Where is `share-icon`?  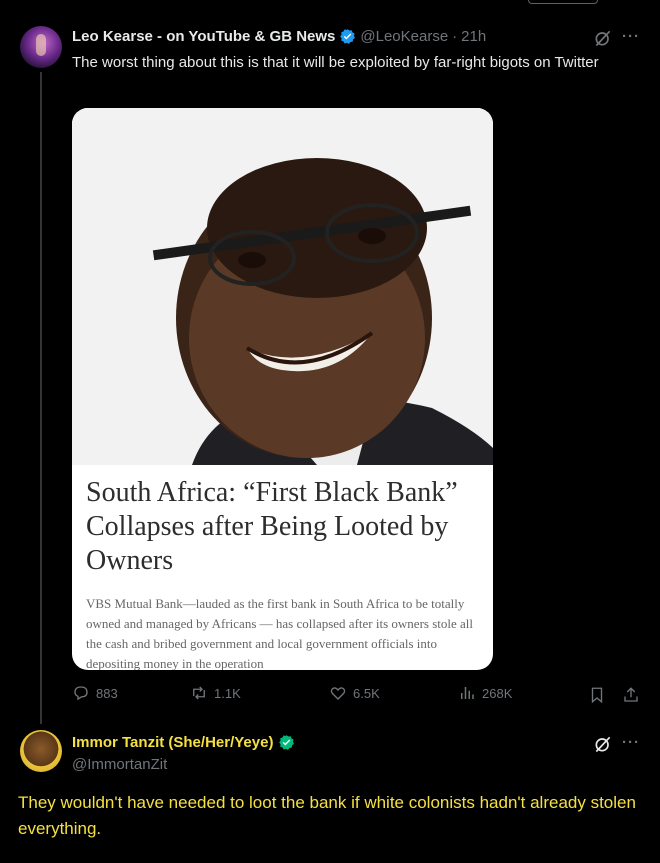 share-icon is located at coordinates (631, 695).